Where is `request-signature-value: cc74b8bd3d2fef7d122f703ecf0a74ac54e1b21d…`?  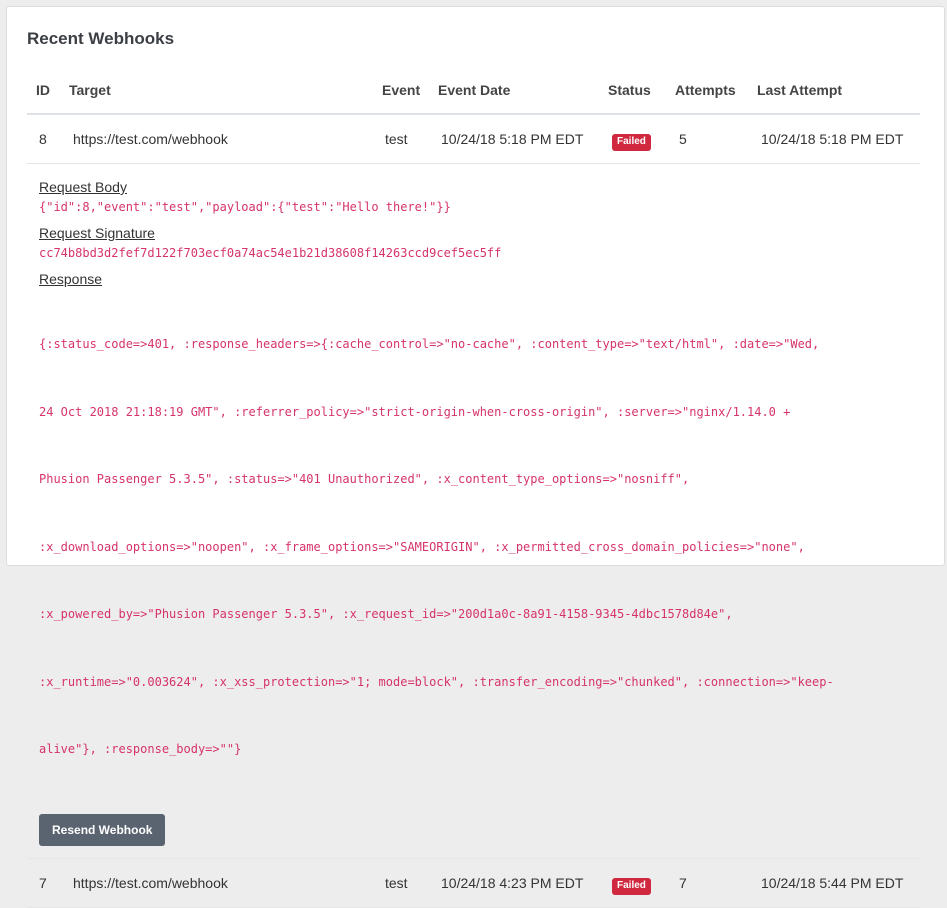 request-signature-value: cc74b8bd3d2fef7d122f703ecf0a74ac54e1b21d… is located at coordinates (270, 253).